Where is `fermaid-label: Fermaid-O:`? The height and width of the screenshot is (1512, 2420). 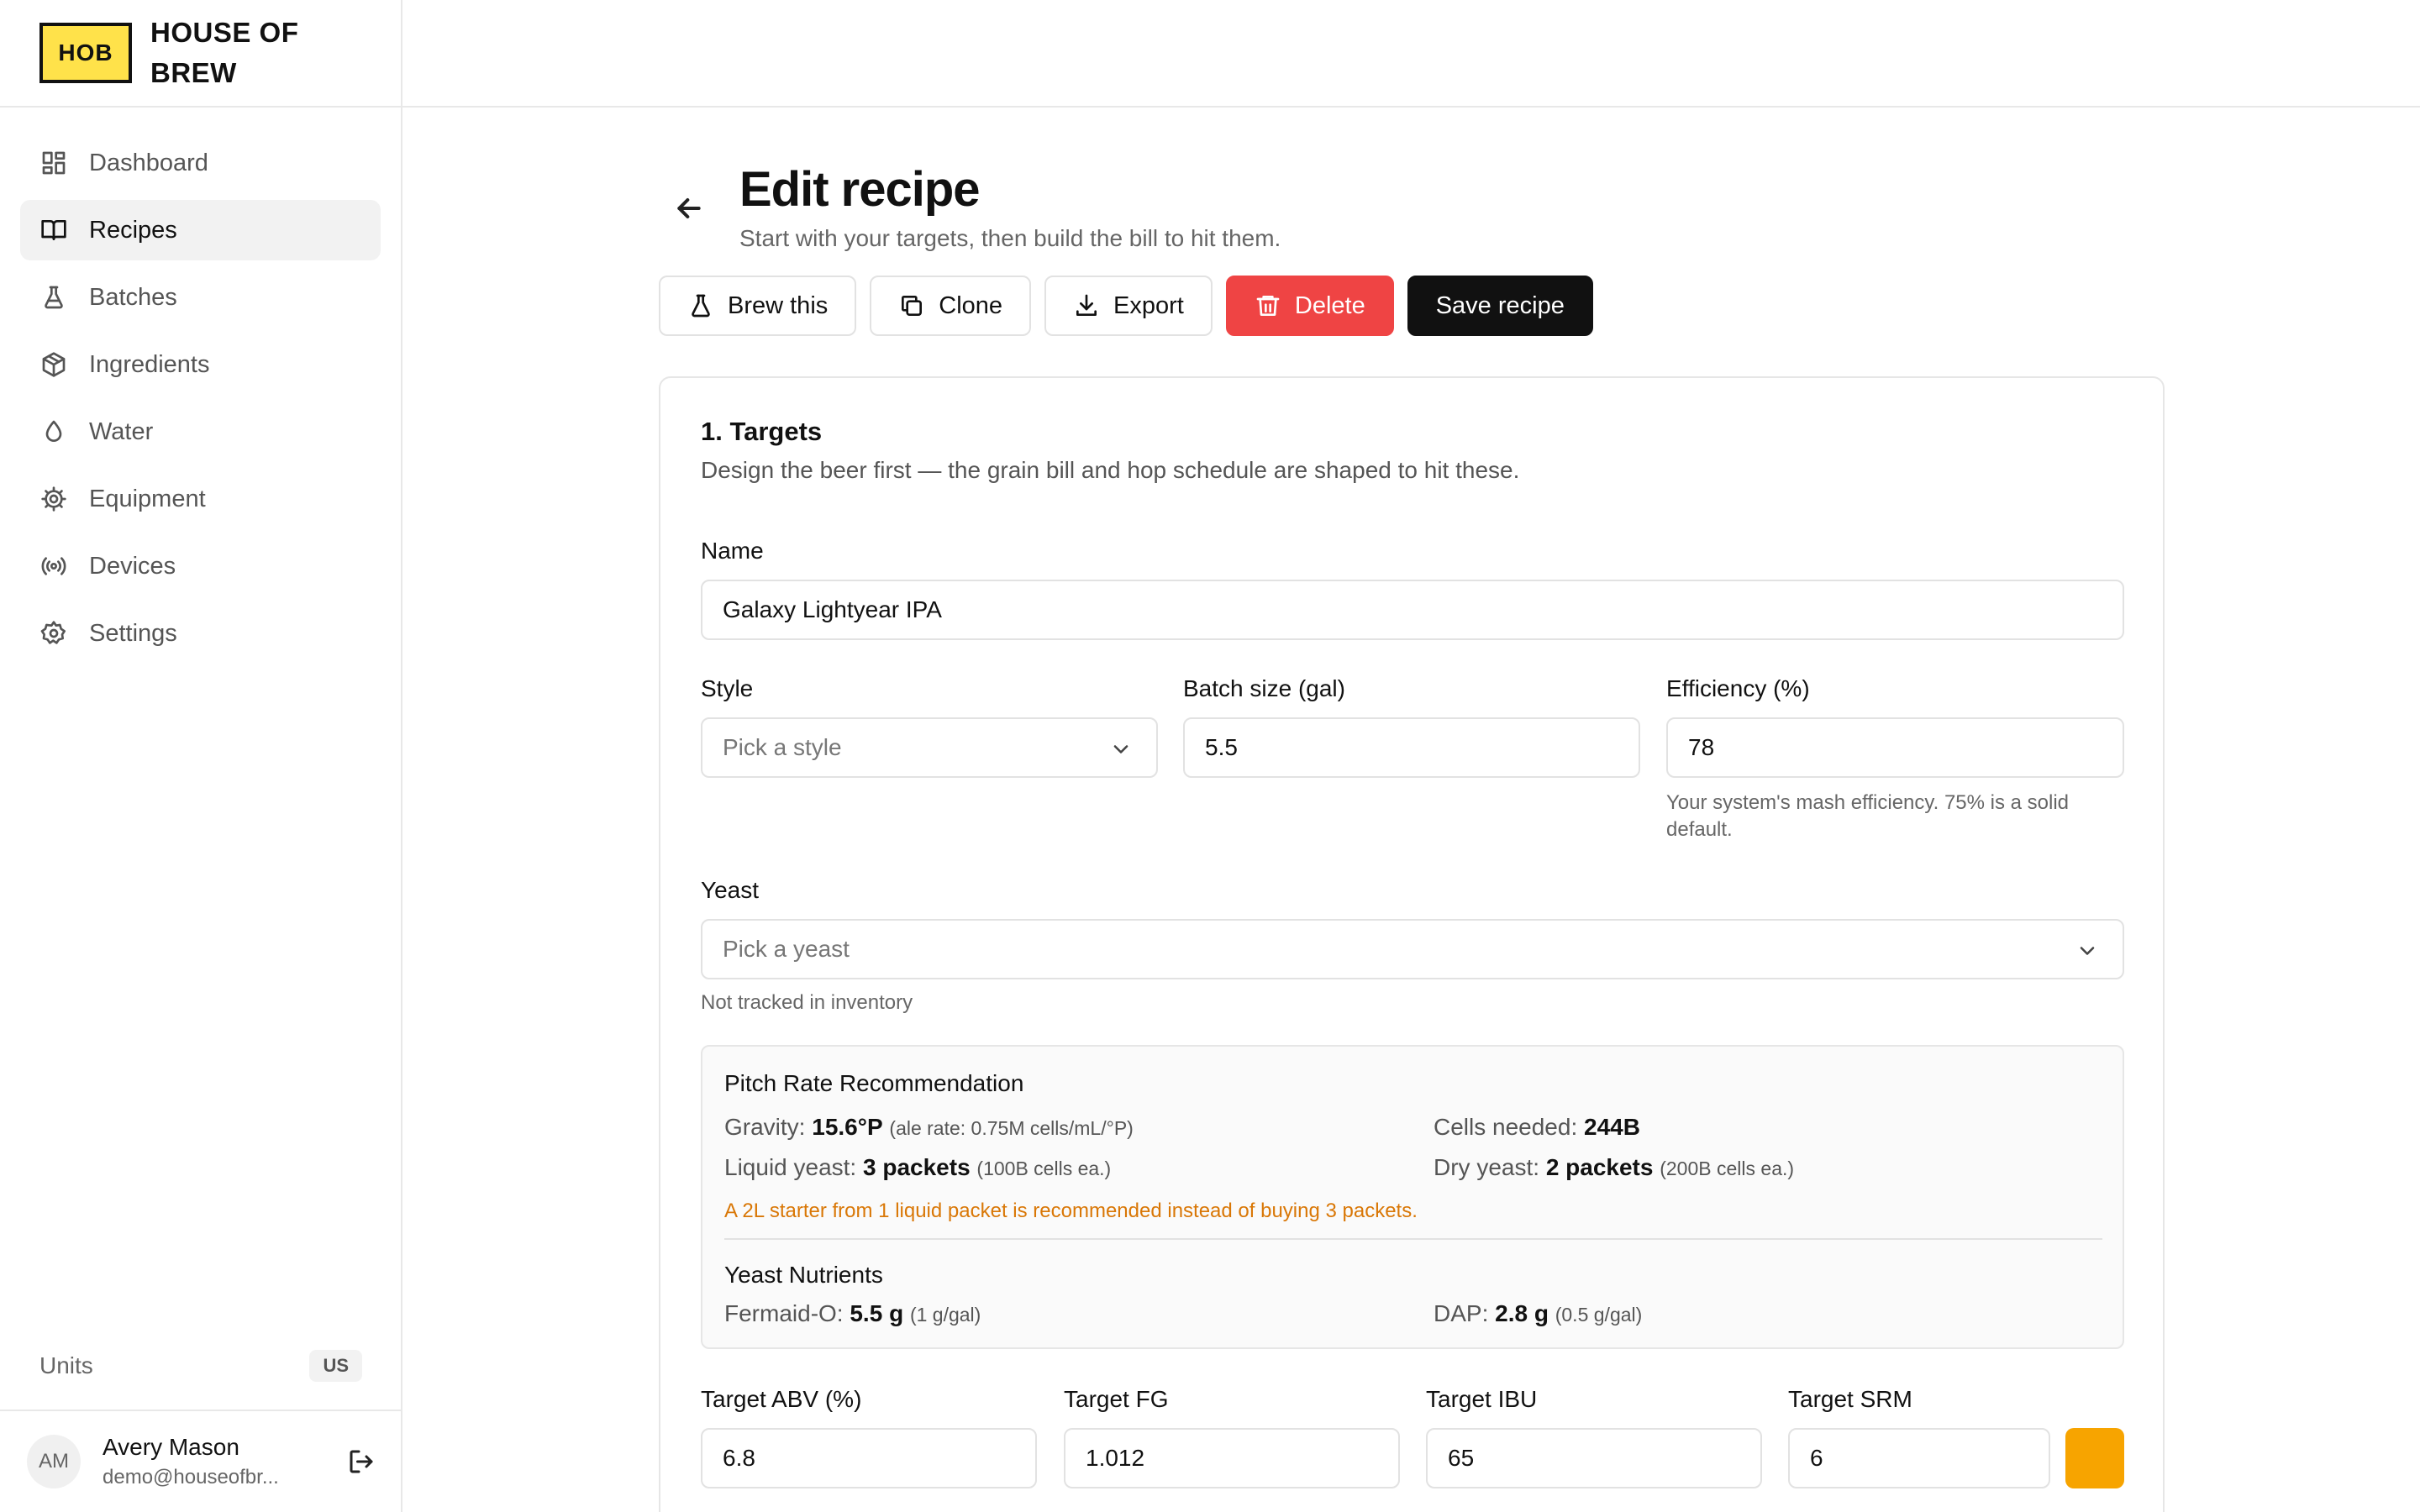
fermaid-label: Fermaid-O: is located at coordinates (784, 1313).